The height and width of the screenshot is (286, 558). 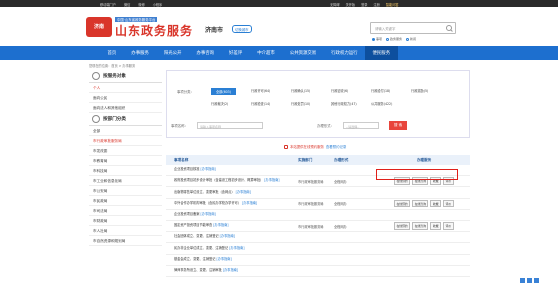 What do you see at coordinates (335, 4) in the screenshot?
I see `topbar-link: 无障碍` at bounding box center [335, 4].